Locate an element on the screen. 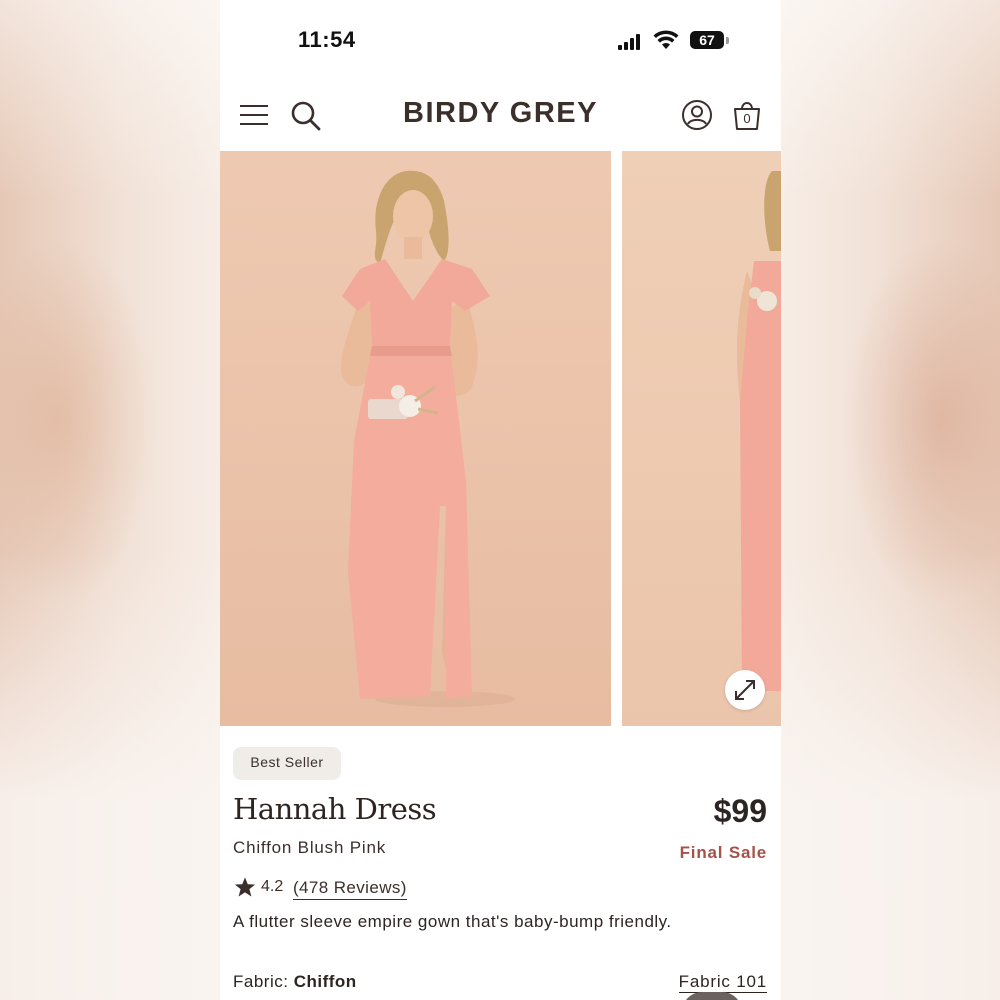 This screenshot has width=1000, height=1000. fabric-value: Chiffon is located at coordinates (325, 981).